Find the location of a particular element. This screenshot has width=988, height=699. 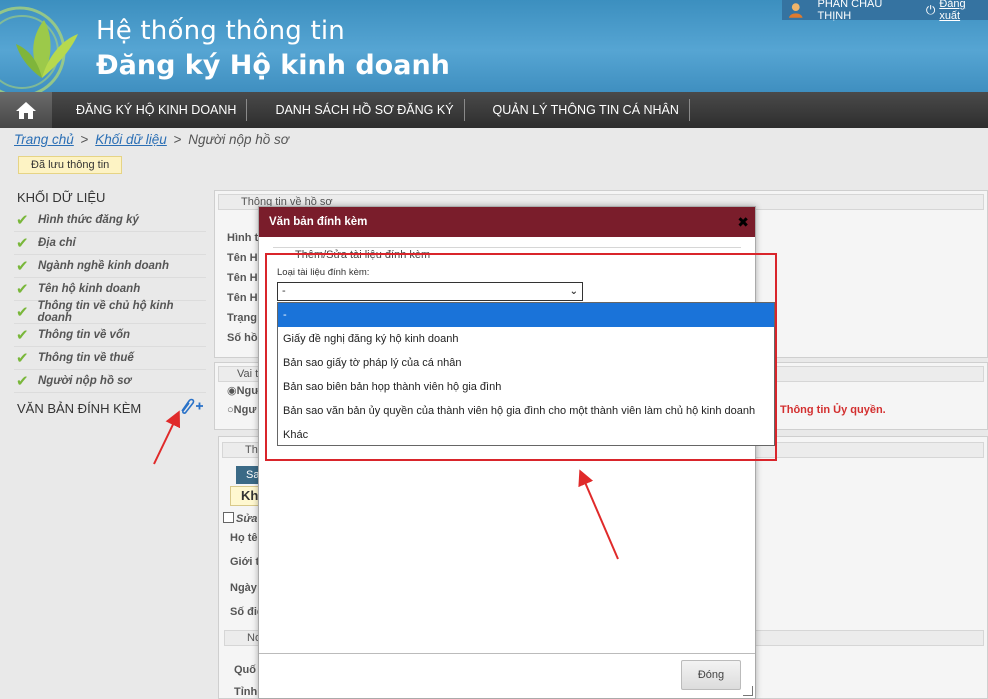

annotation-arrow-right is located at coordinates (598, 514).